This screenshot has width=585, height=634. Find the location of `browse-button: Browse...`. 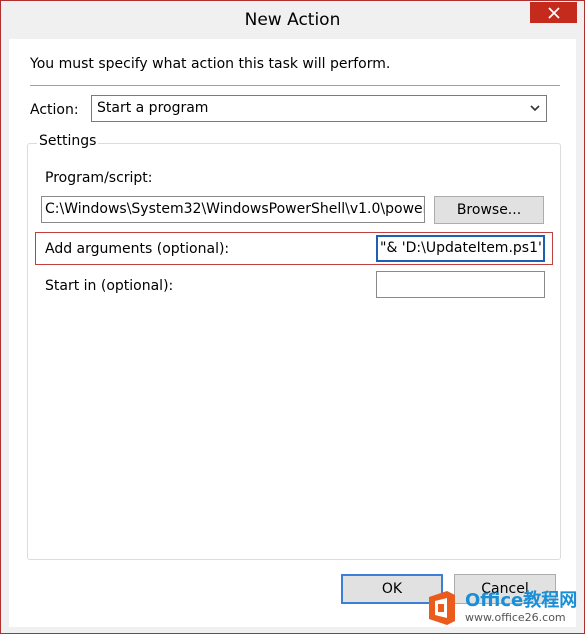

browse-button: Browse... is located at coordinates (489, 210).